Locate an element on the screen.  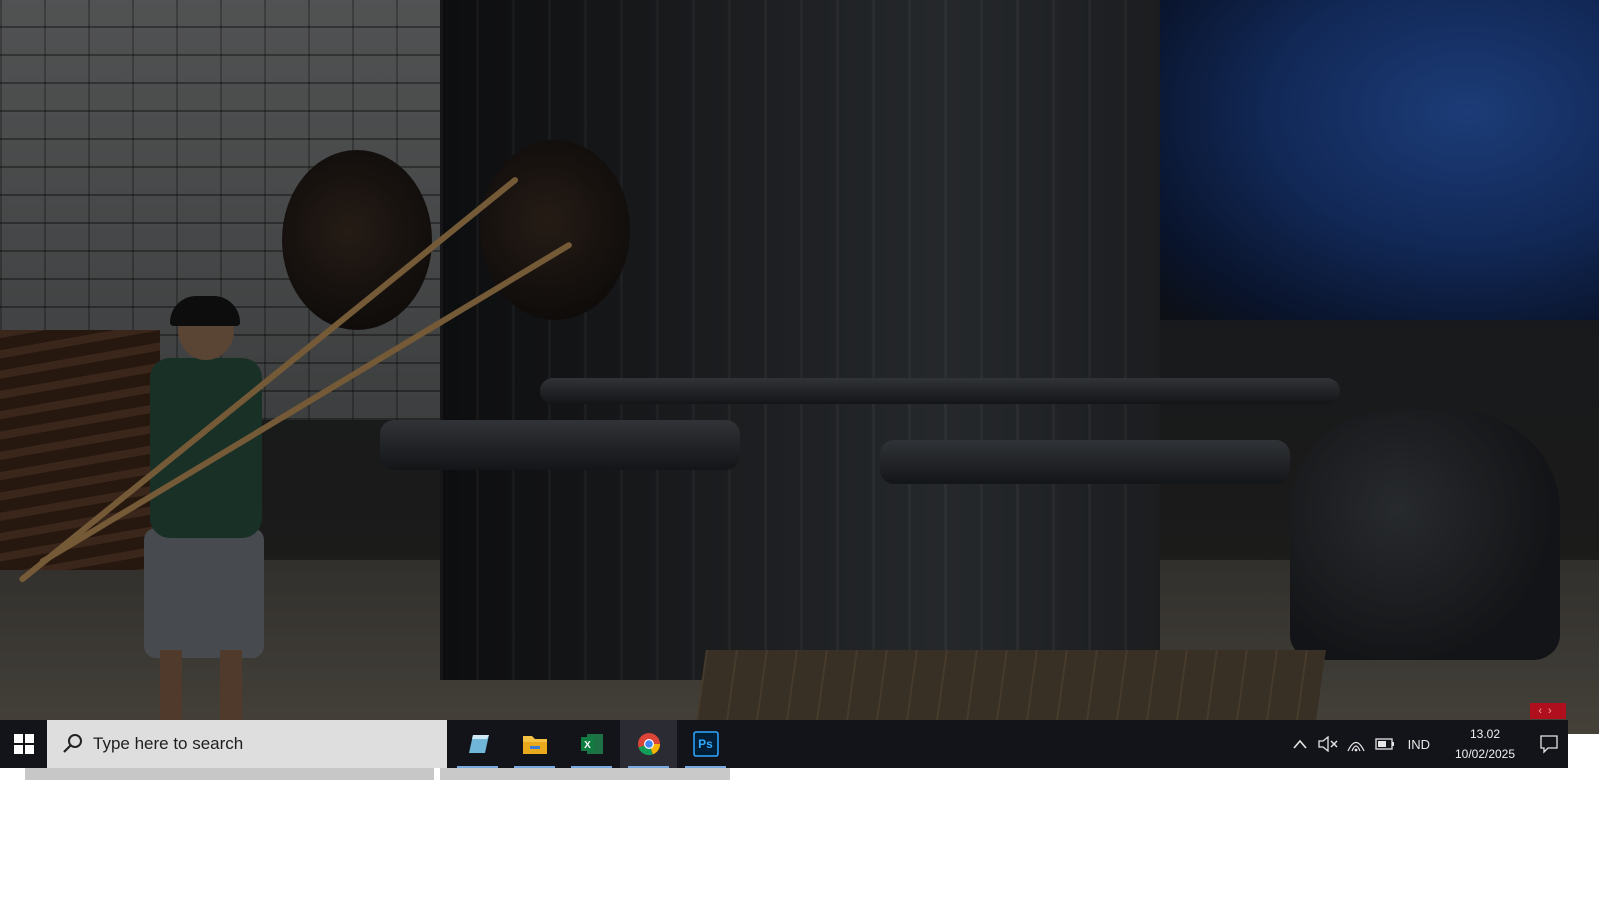
chrome-icon is located at coordinates (648, 744).